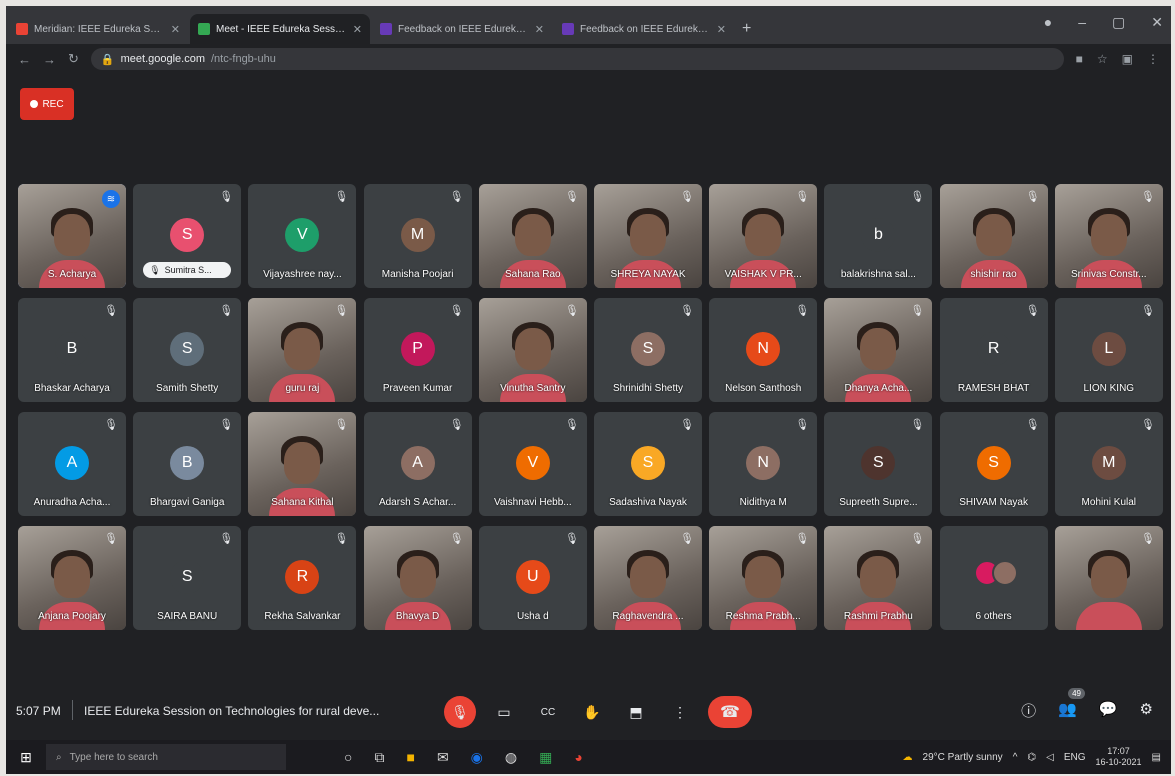  I want to click on participant-tile: S 🎙 SHIVAM Nayak, so click(993, 464).